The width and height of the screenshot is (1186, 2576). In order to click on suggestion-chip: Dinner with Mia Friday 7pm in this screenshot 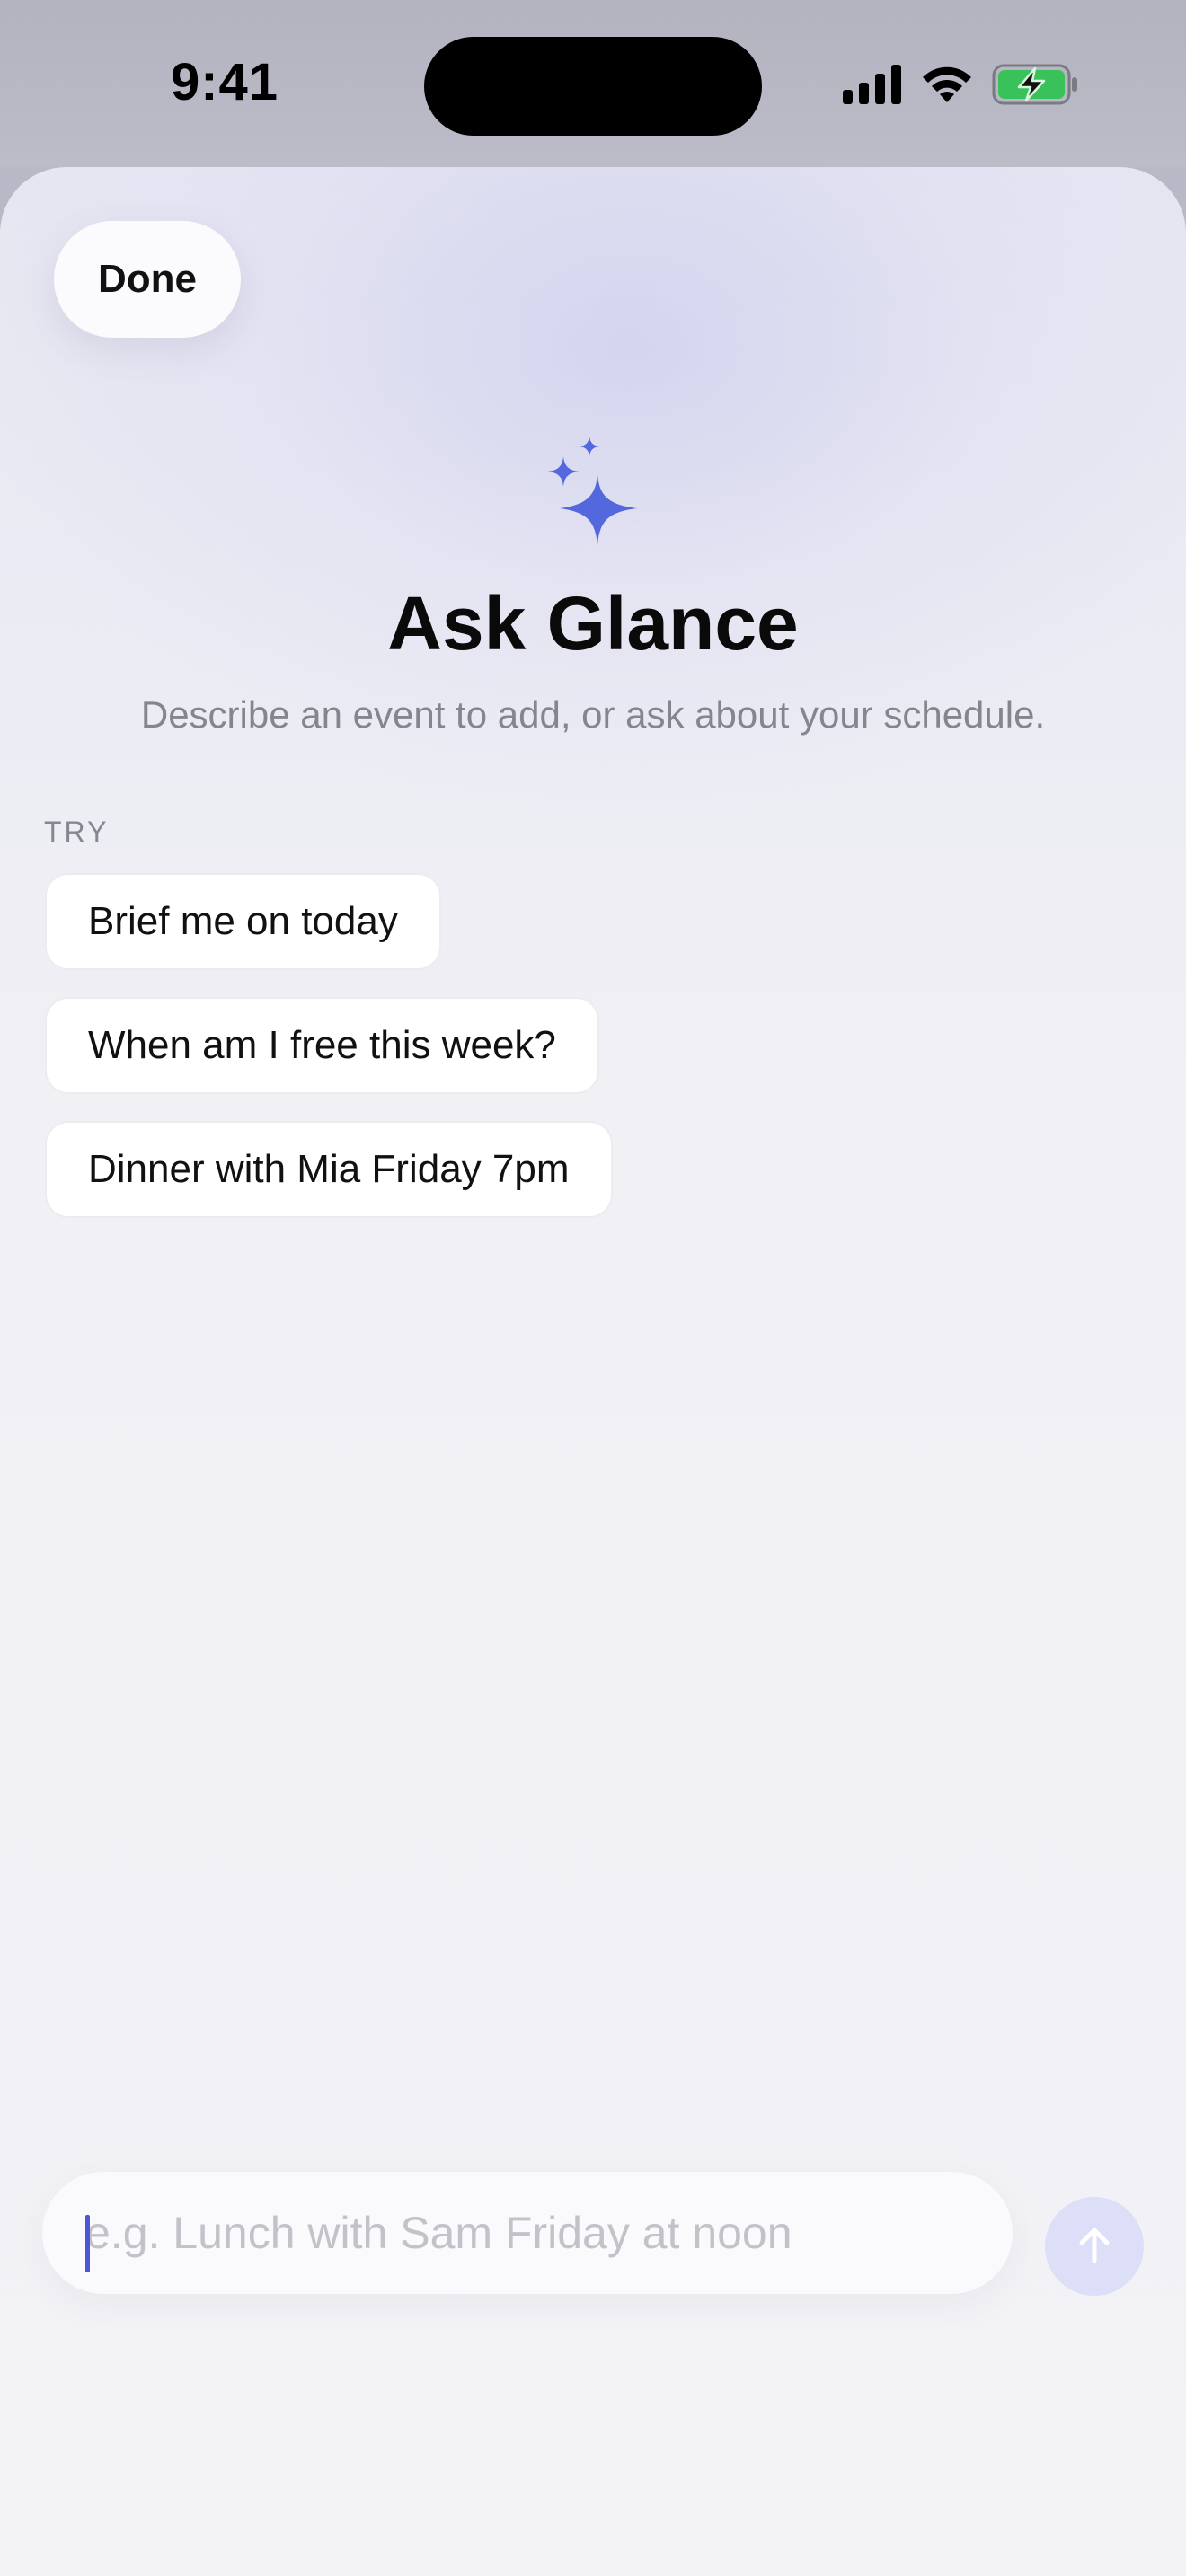, I will do `click(329, 1169)`.